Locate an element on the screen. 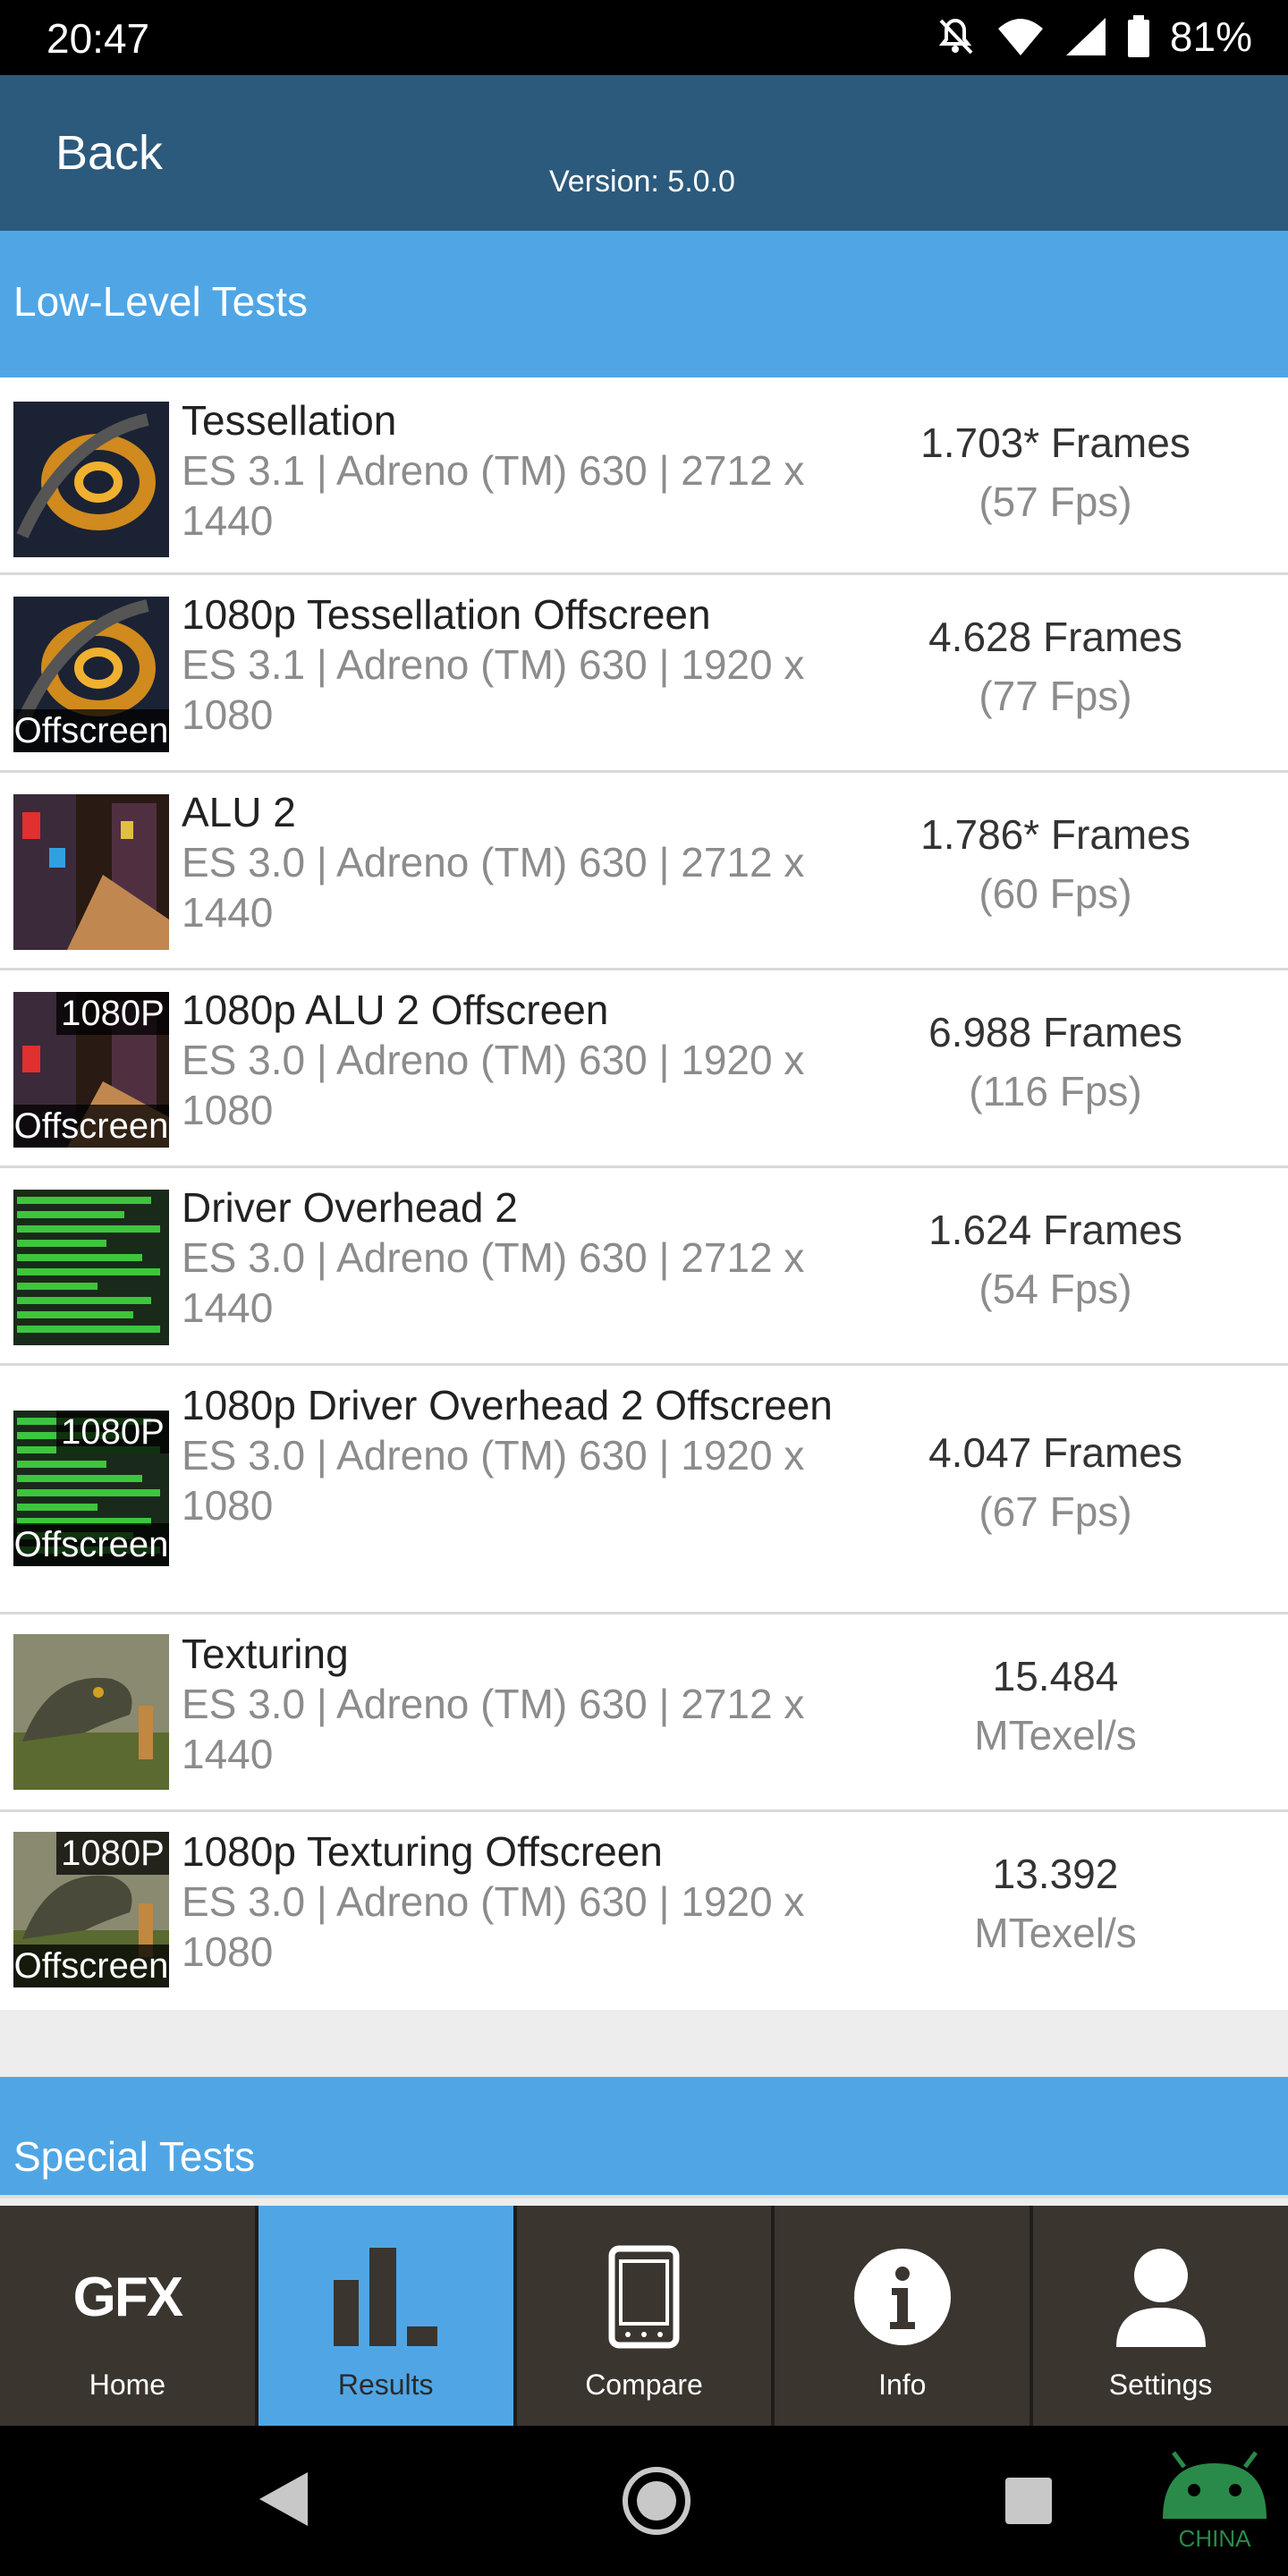 This screenshot has width=1288, height=2576. status-time: 20:47 is located at coordinates (98, 38).